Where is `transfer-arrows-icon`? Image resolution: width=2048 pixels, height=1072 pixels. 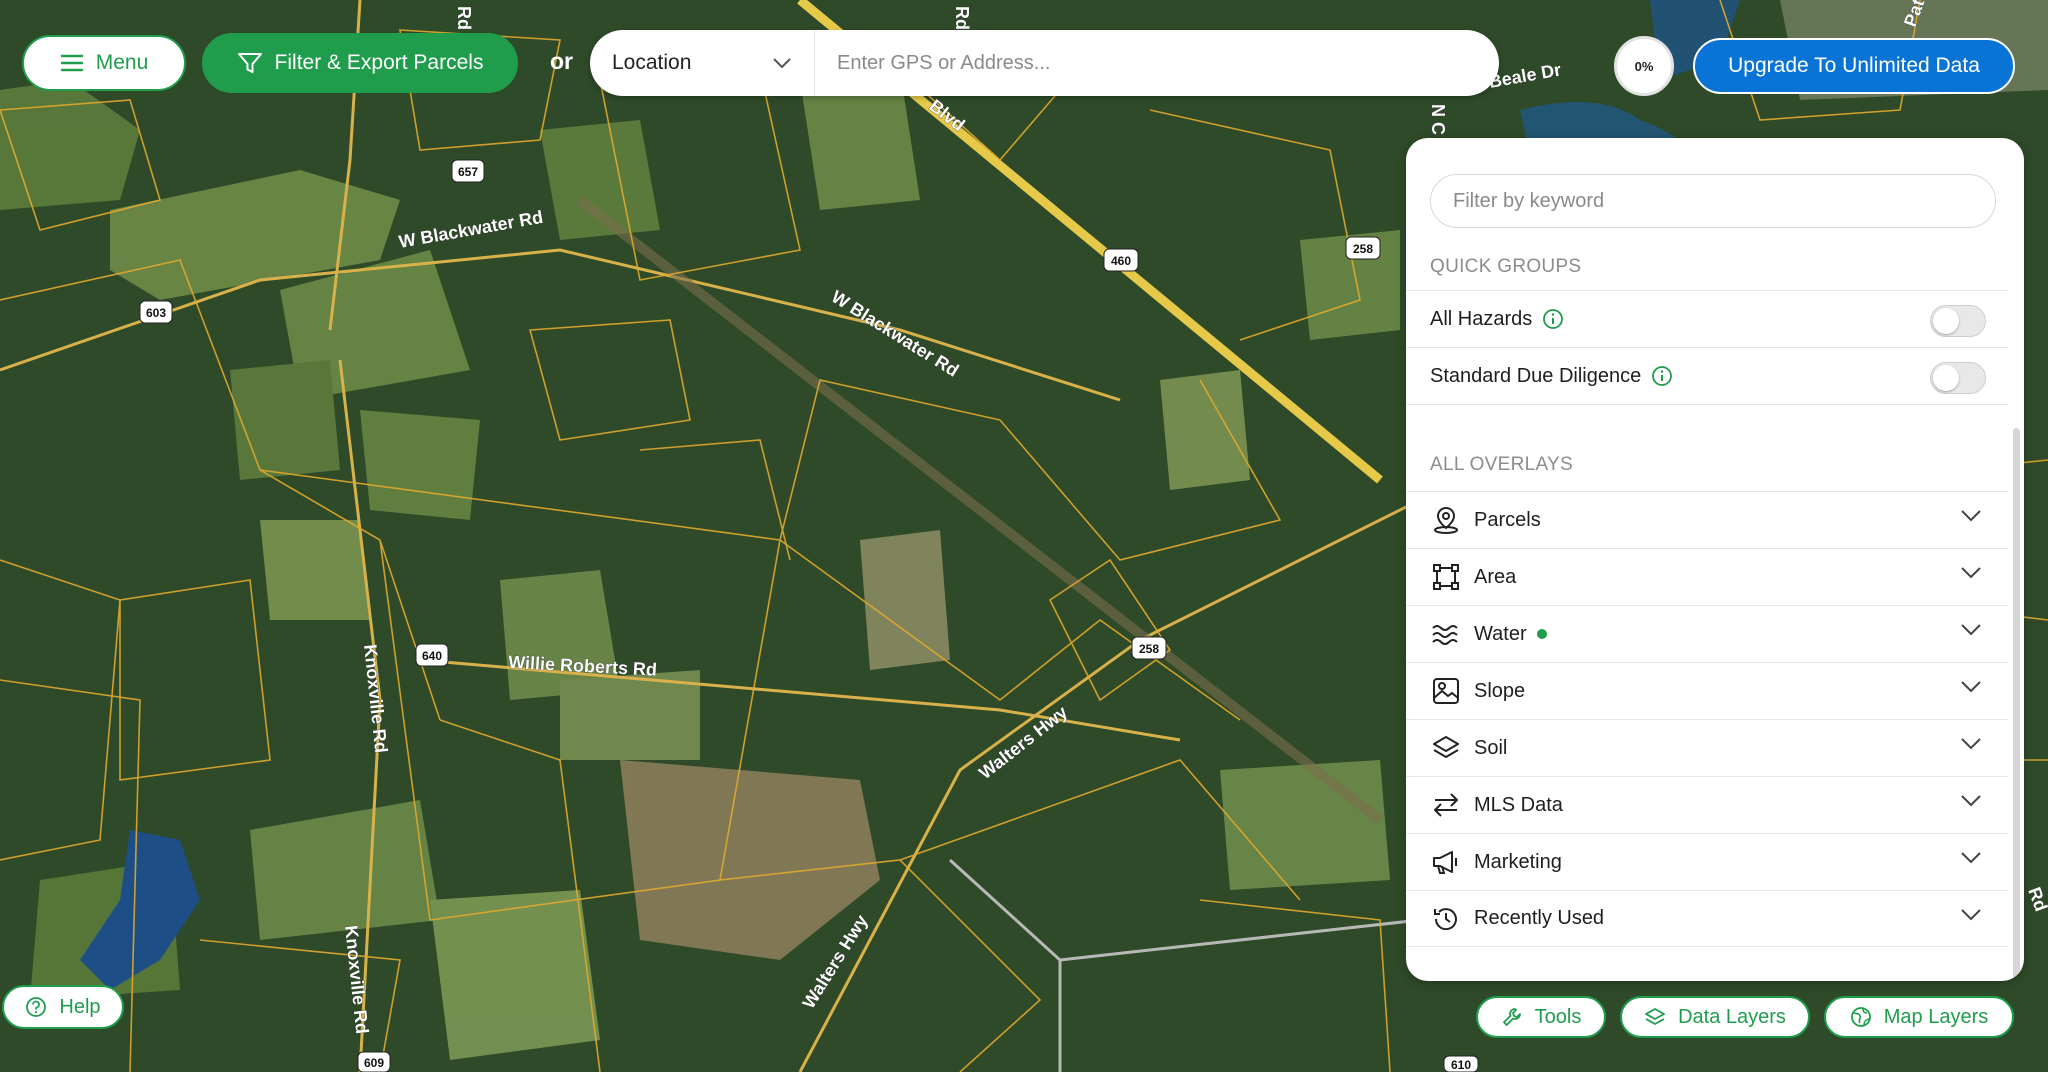
transfer-arrows-icon is located at coordinates (1446, 805).